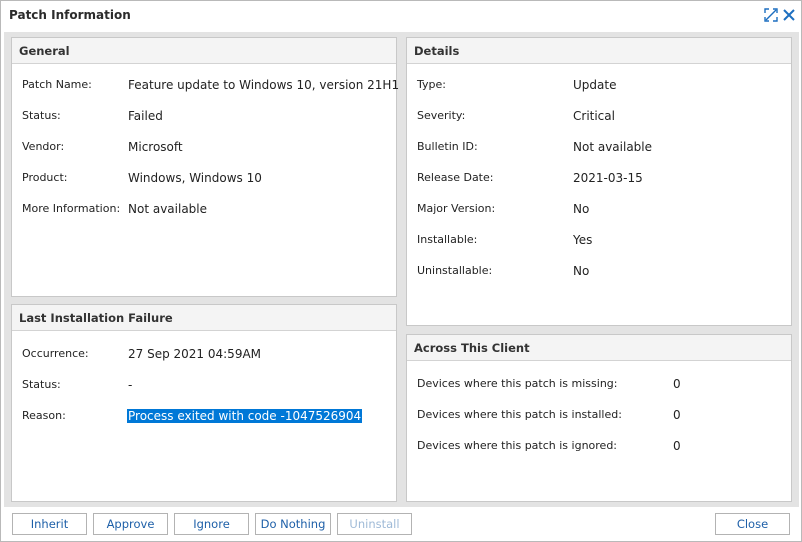  Describe the element at coordinates (472, 348) in the screenshot. I see `client-panel-title: Across This Client` at that location.